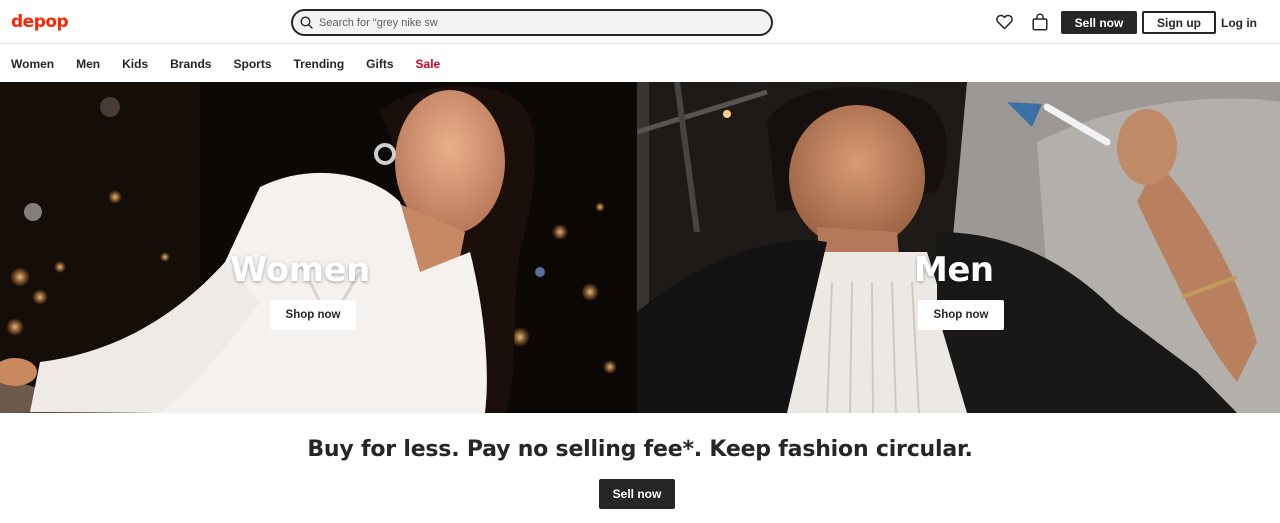  What do you see at coordinates (961, 315) in the screenshot?
I see `shop-men-button: Shop now` at bounding box center [961, 315].